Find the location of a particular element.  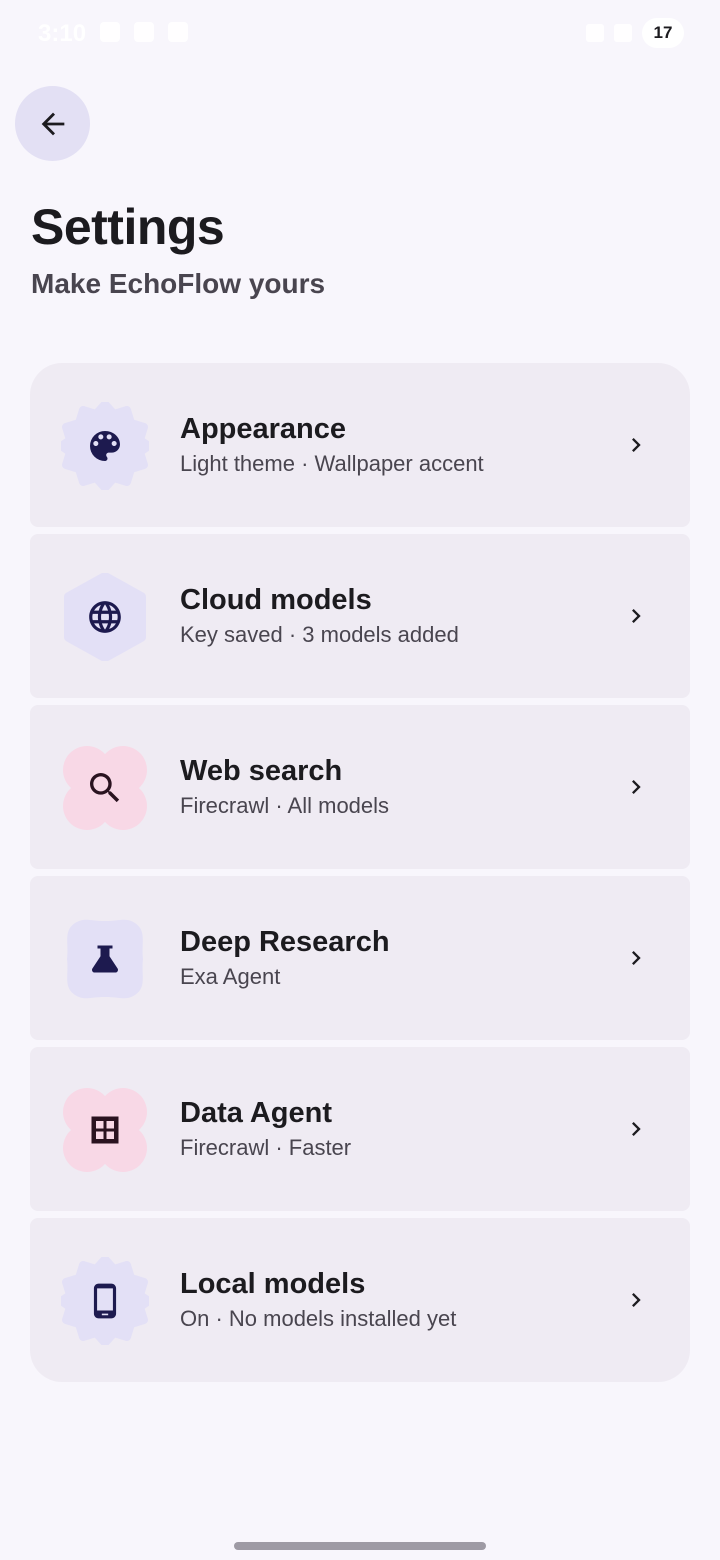

cloud-models-icon-container is located at coordinates (105, 617).